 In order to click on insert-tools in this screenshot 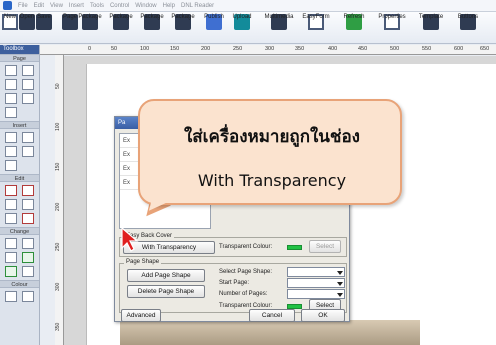, I will do `click(19, 151)`.